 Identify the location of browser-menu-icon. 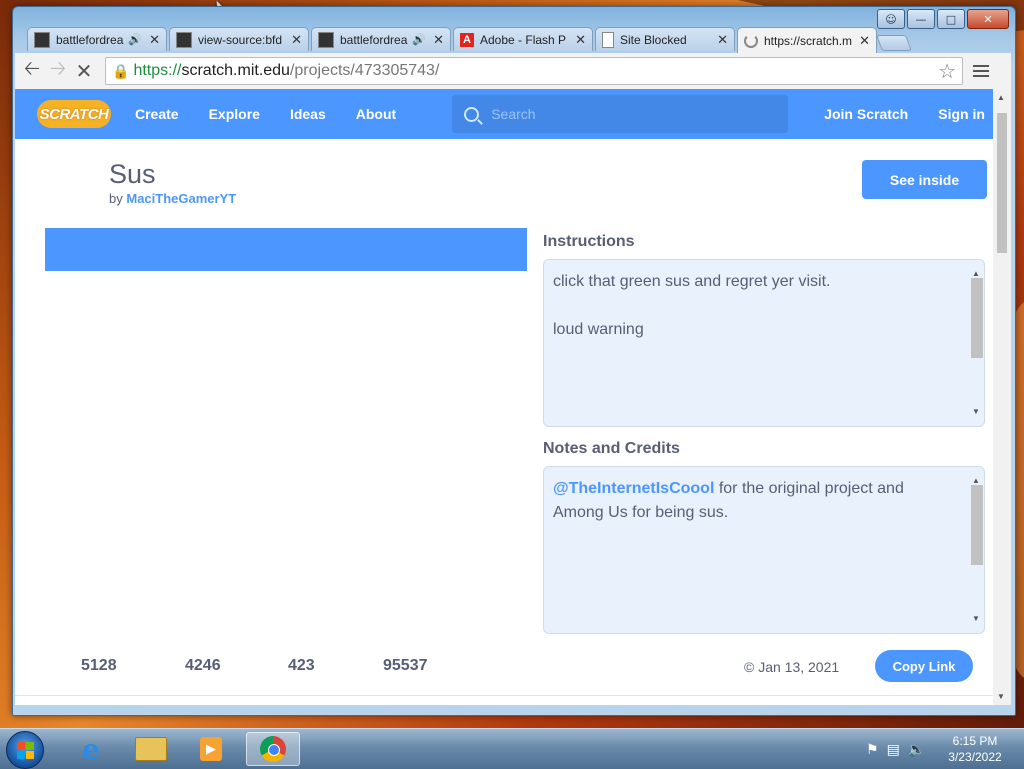
(981, 71).